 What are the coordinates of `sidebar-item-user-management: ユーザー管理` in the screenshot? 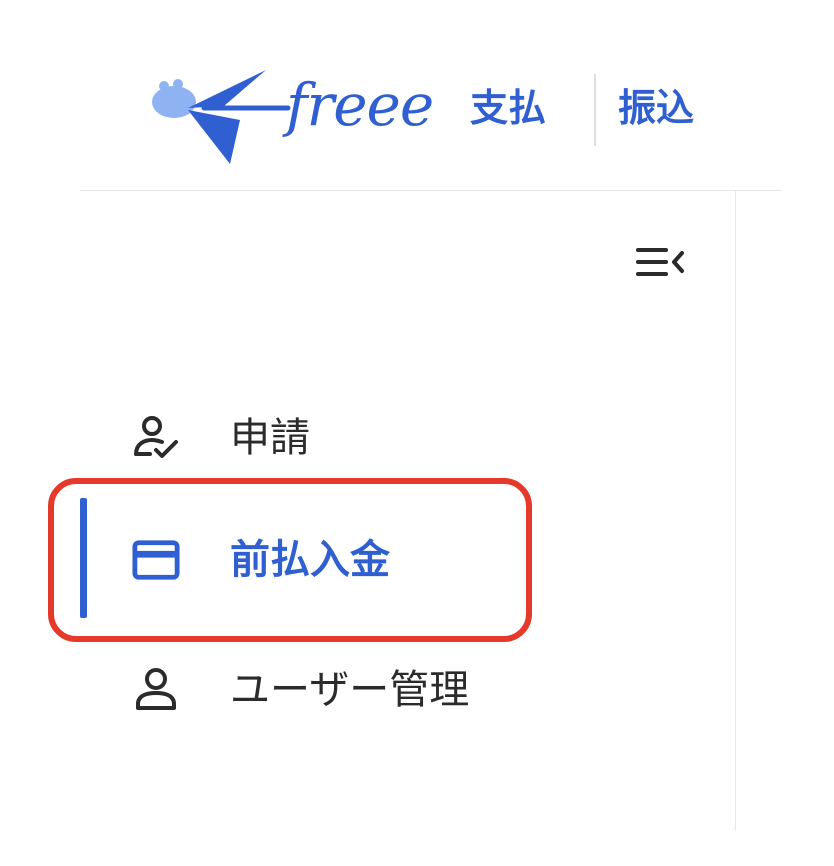 It's located at (310, 690).